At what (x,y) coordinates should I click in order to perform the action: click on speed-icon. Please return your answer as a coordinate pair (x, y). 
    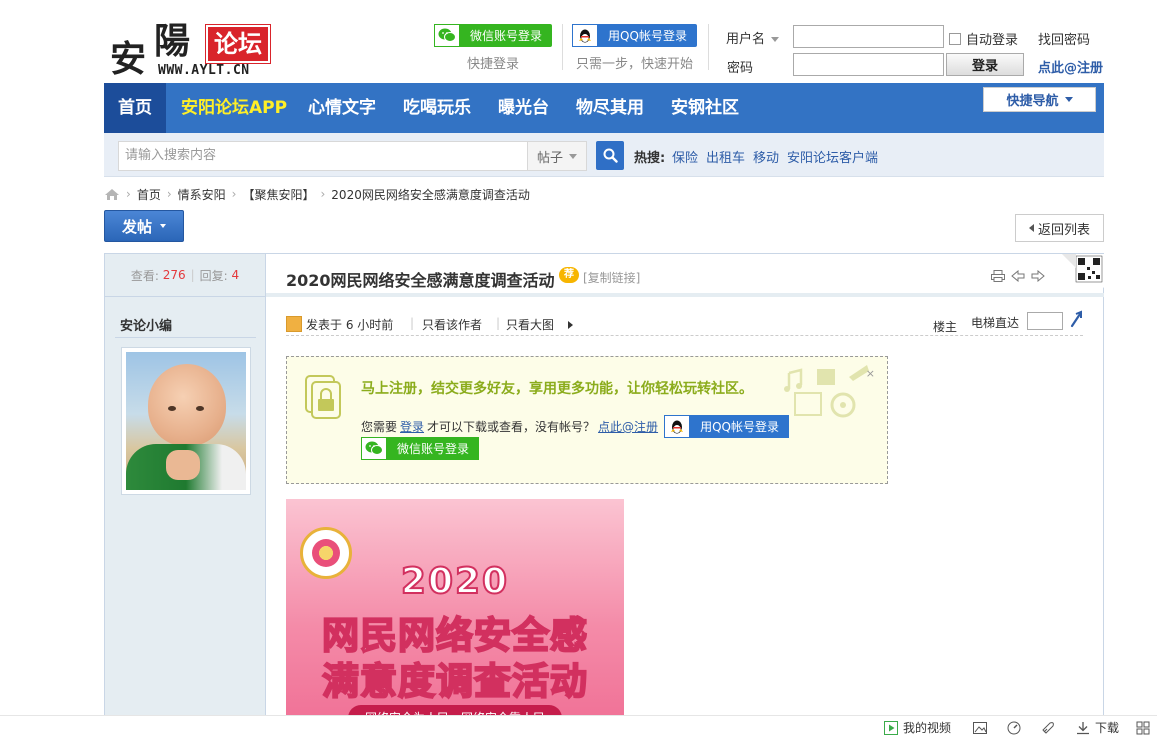
    Looking at the image, I should click on (1014, 728).